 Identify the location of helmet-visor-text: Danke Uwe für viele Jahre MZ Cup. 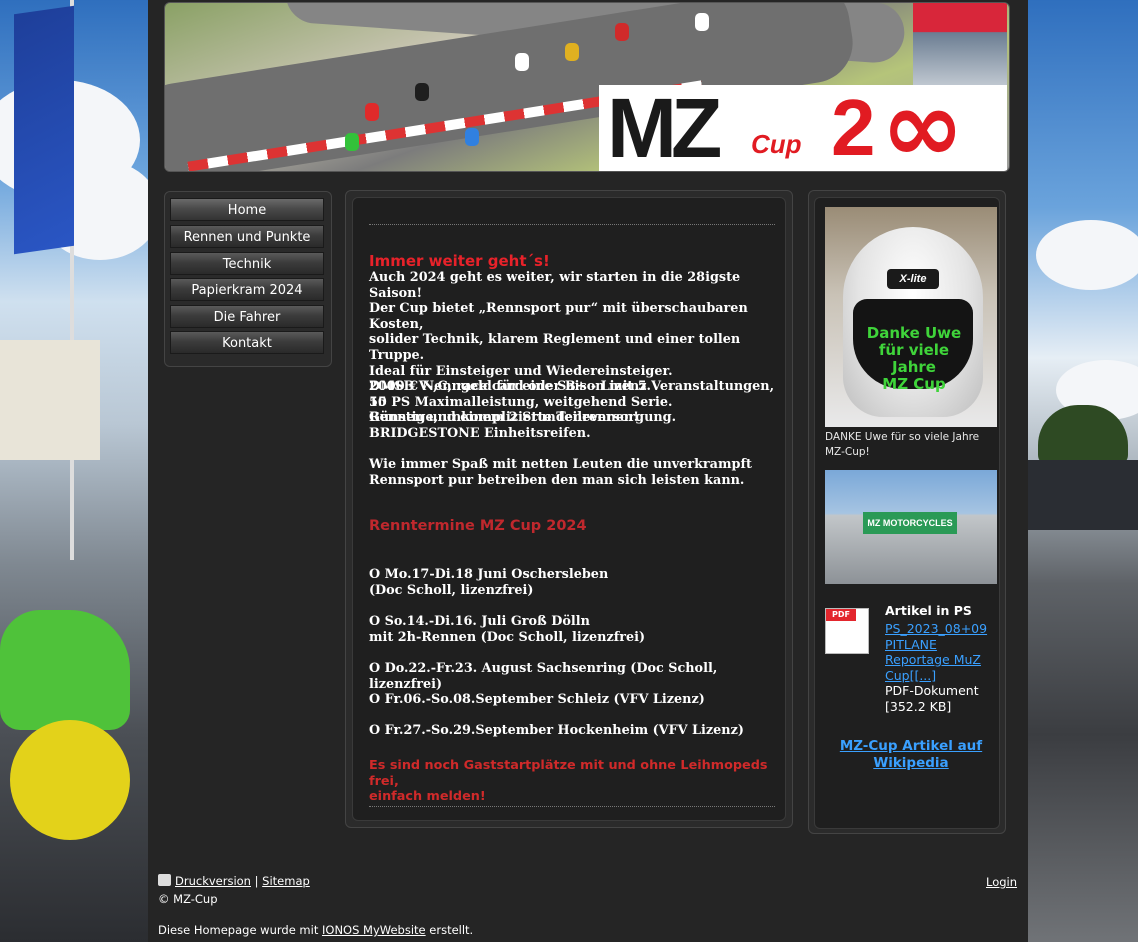
(914, 358).